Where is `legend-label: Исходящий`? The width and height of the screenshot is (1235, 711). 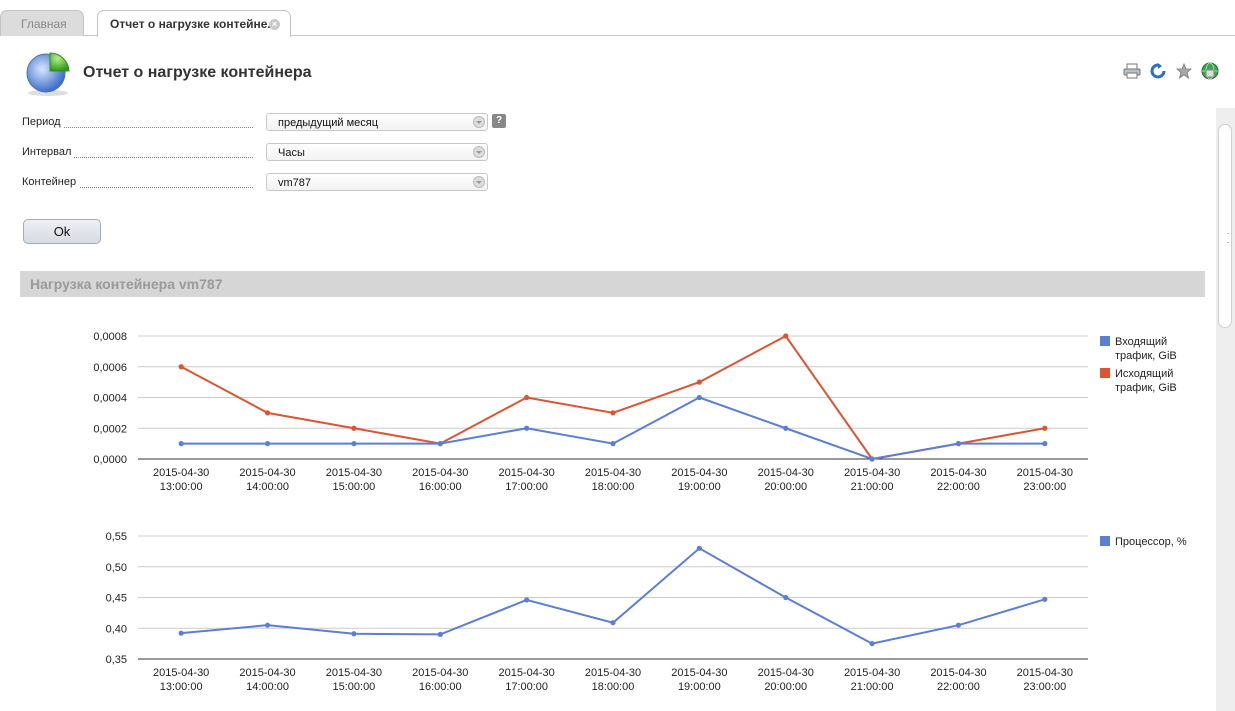
legend-label: Исходящий is located at coordinates (1144, 374).